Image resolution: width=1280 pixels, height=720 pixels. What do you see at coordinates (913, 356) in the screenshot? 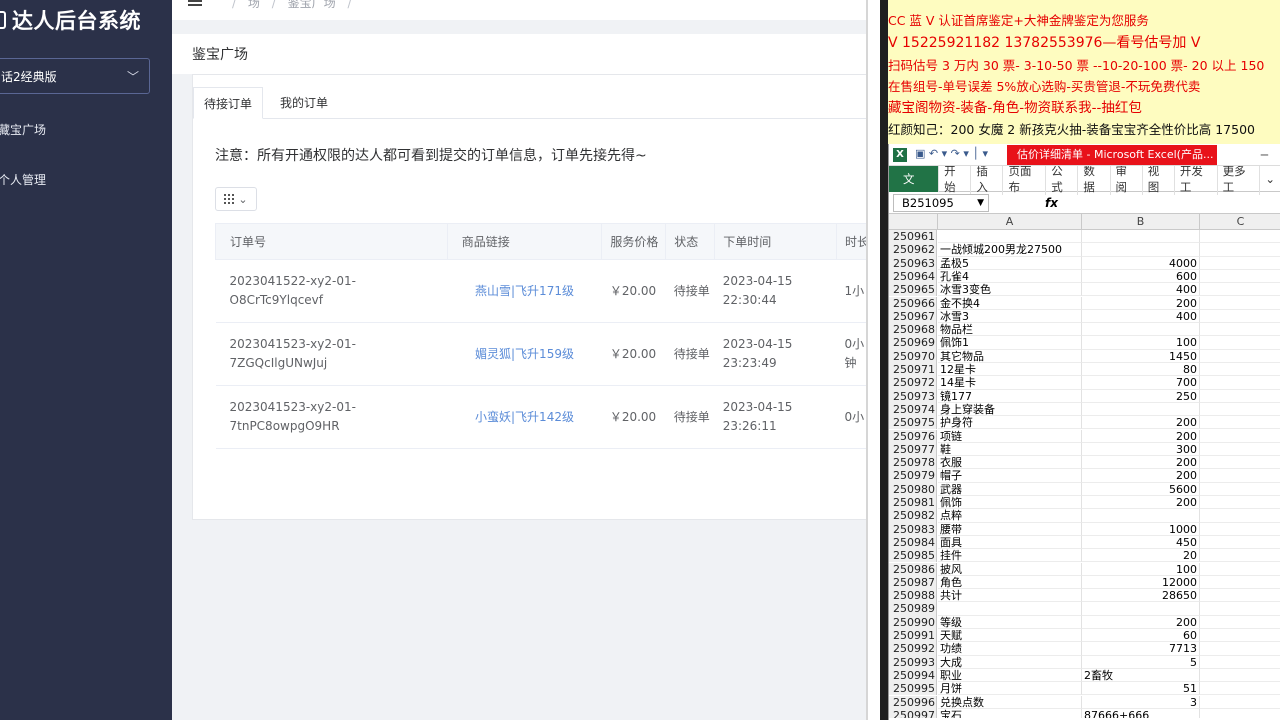
I see `row-number: 250970` at bounding box center [913, 356].